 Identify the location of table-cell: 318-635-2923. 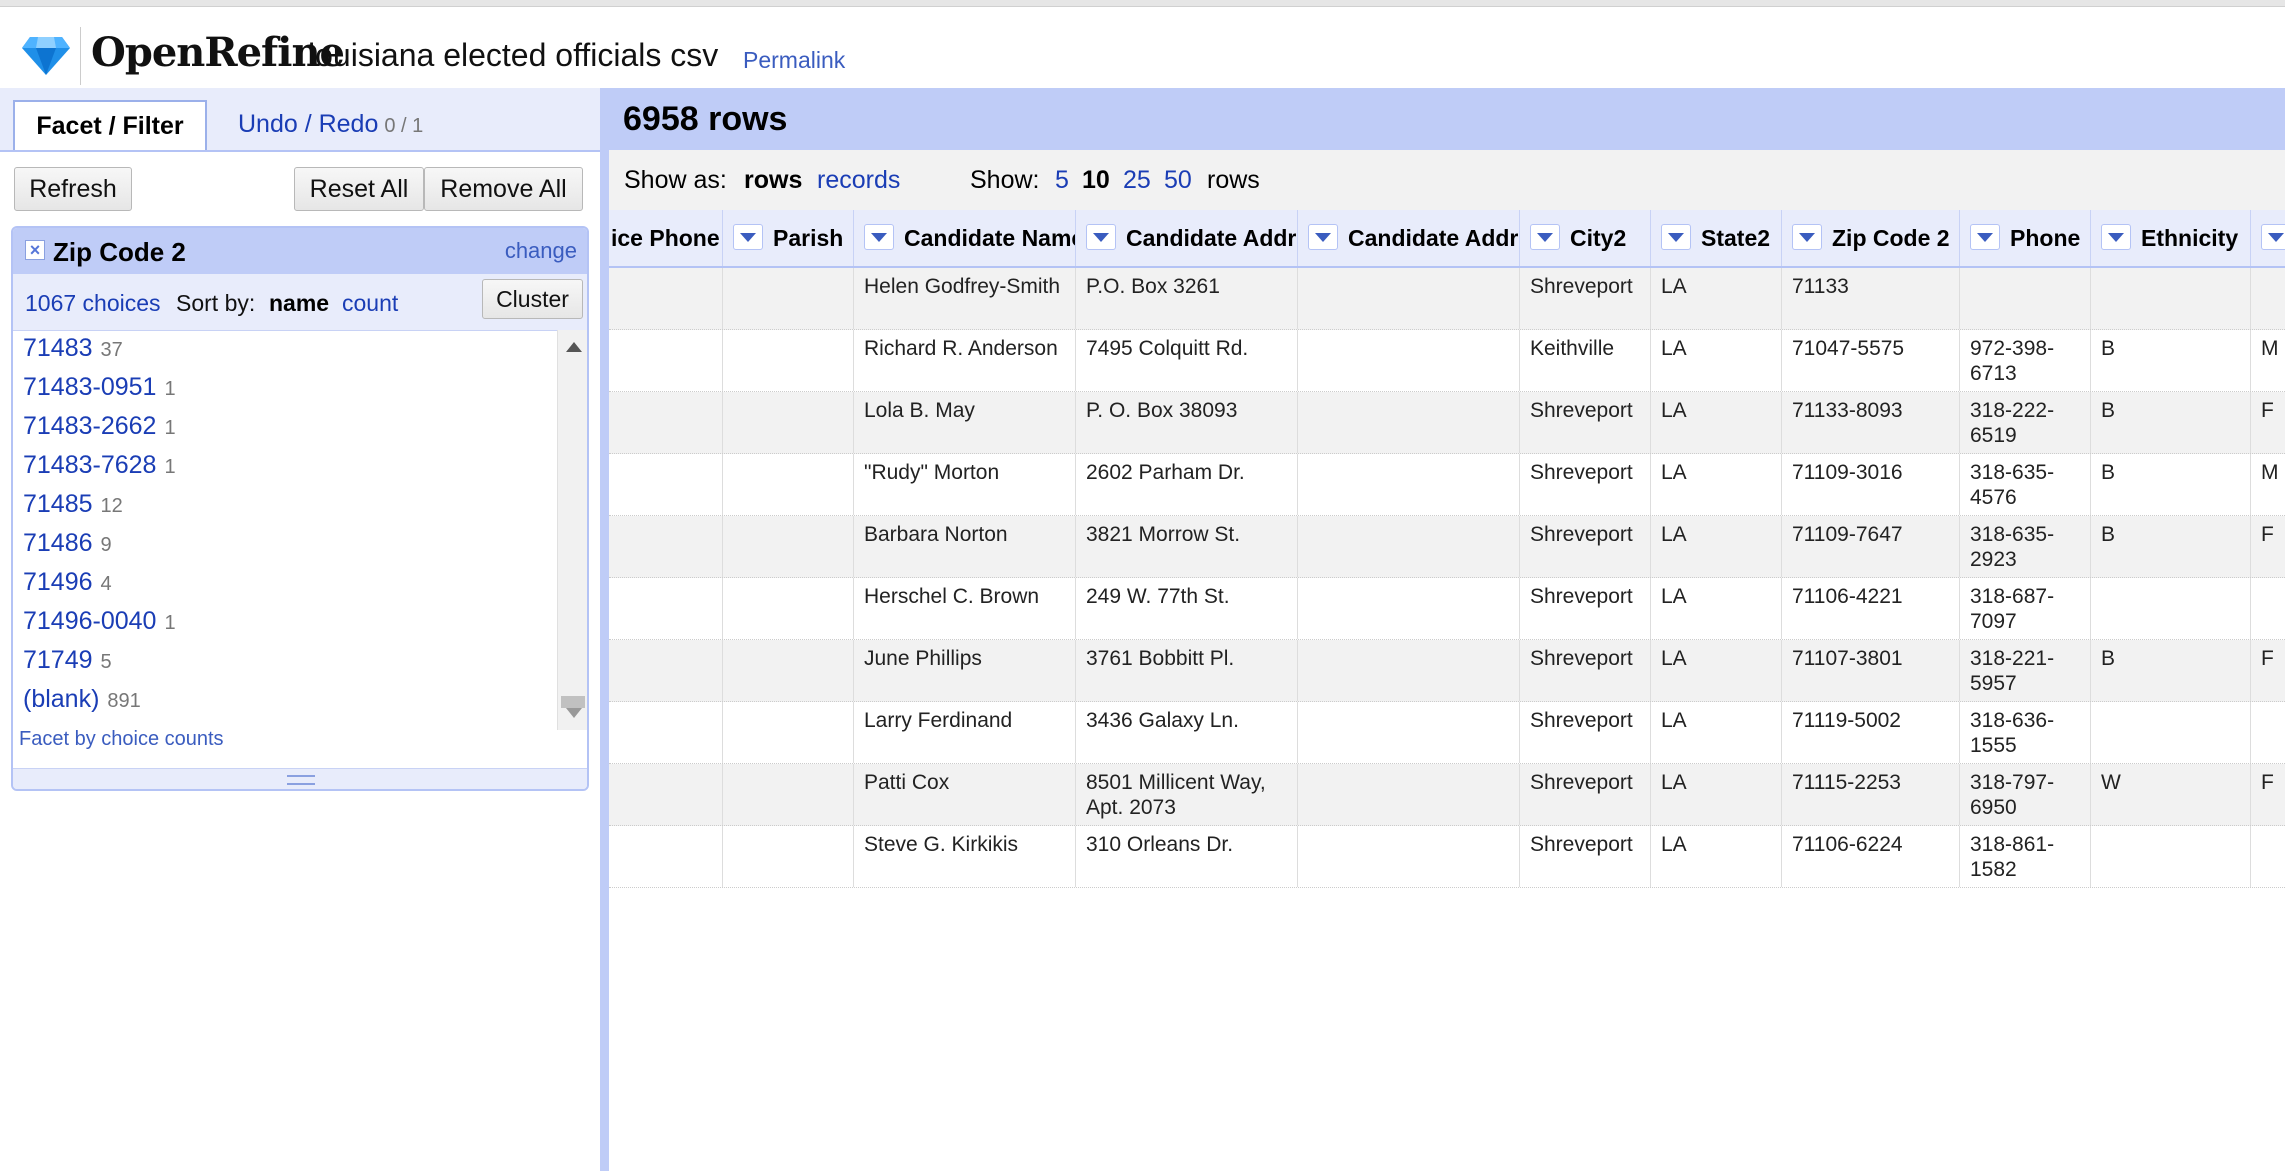
(2025, 546).